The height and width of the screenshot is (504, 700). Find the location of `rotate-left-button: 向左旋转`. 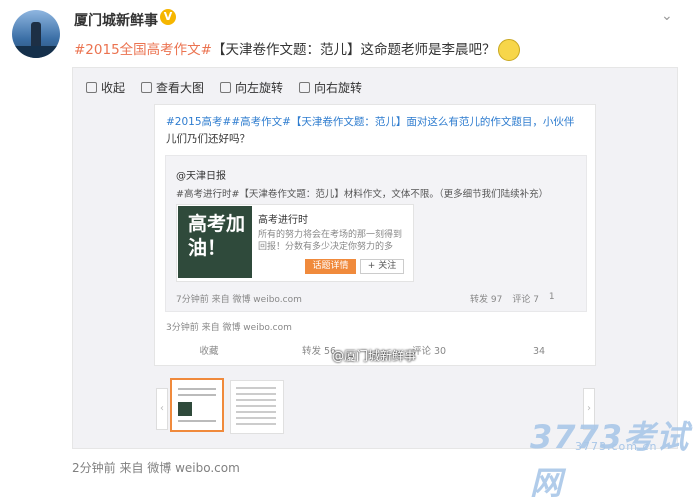

rotate-left-button: 向左旋转 is located at coordinates (251, 87).